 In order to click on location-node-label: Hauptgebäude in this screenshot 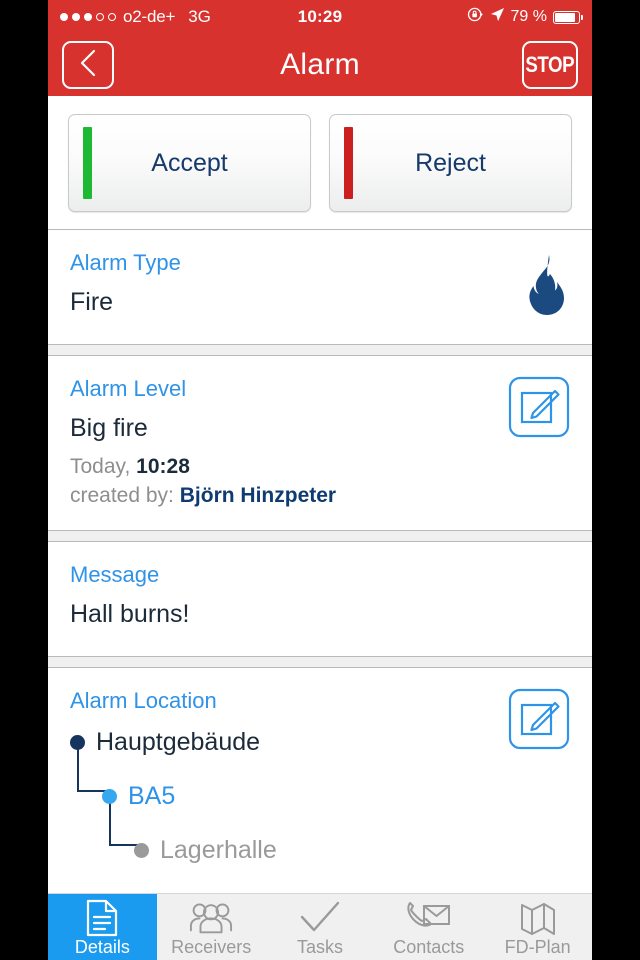, I will do `click(178, 742)`.